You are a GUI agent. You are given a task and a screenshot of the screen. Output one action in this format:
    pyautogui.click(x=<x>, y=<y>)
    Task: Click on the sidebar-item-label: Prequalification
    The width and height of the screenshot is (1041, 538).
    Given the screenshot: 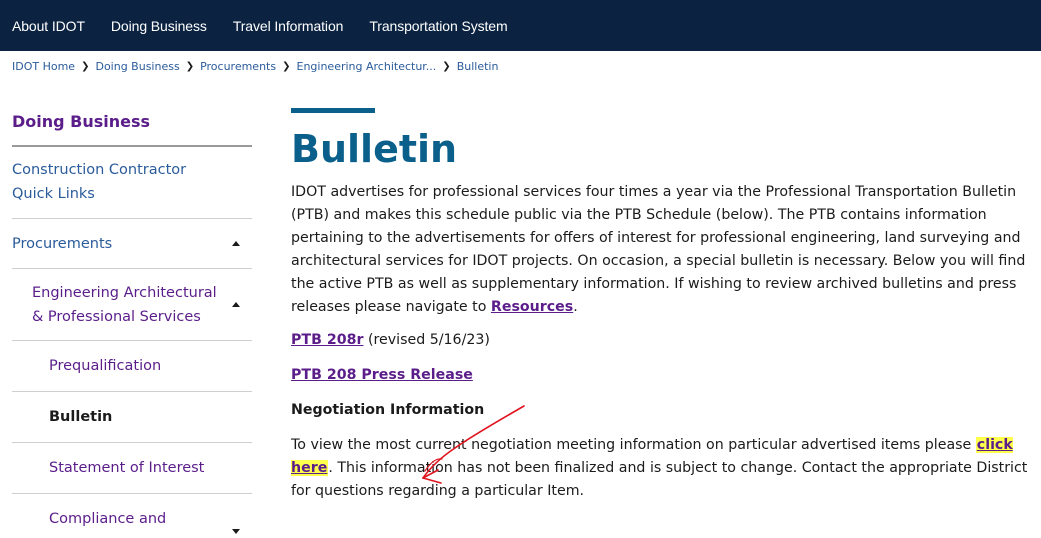 What is the action you would take?
    pyautogui.click(x=105, y=366)
    